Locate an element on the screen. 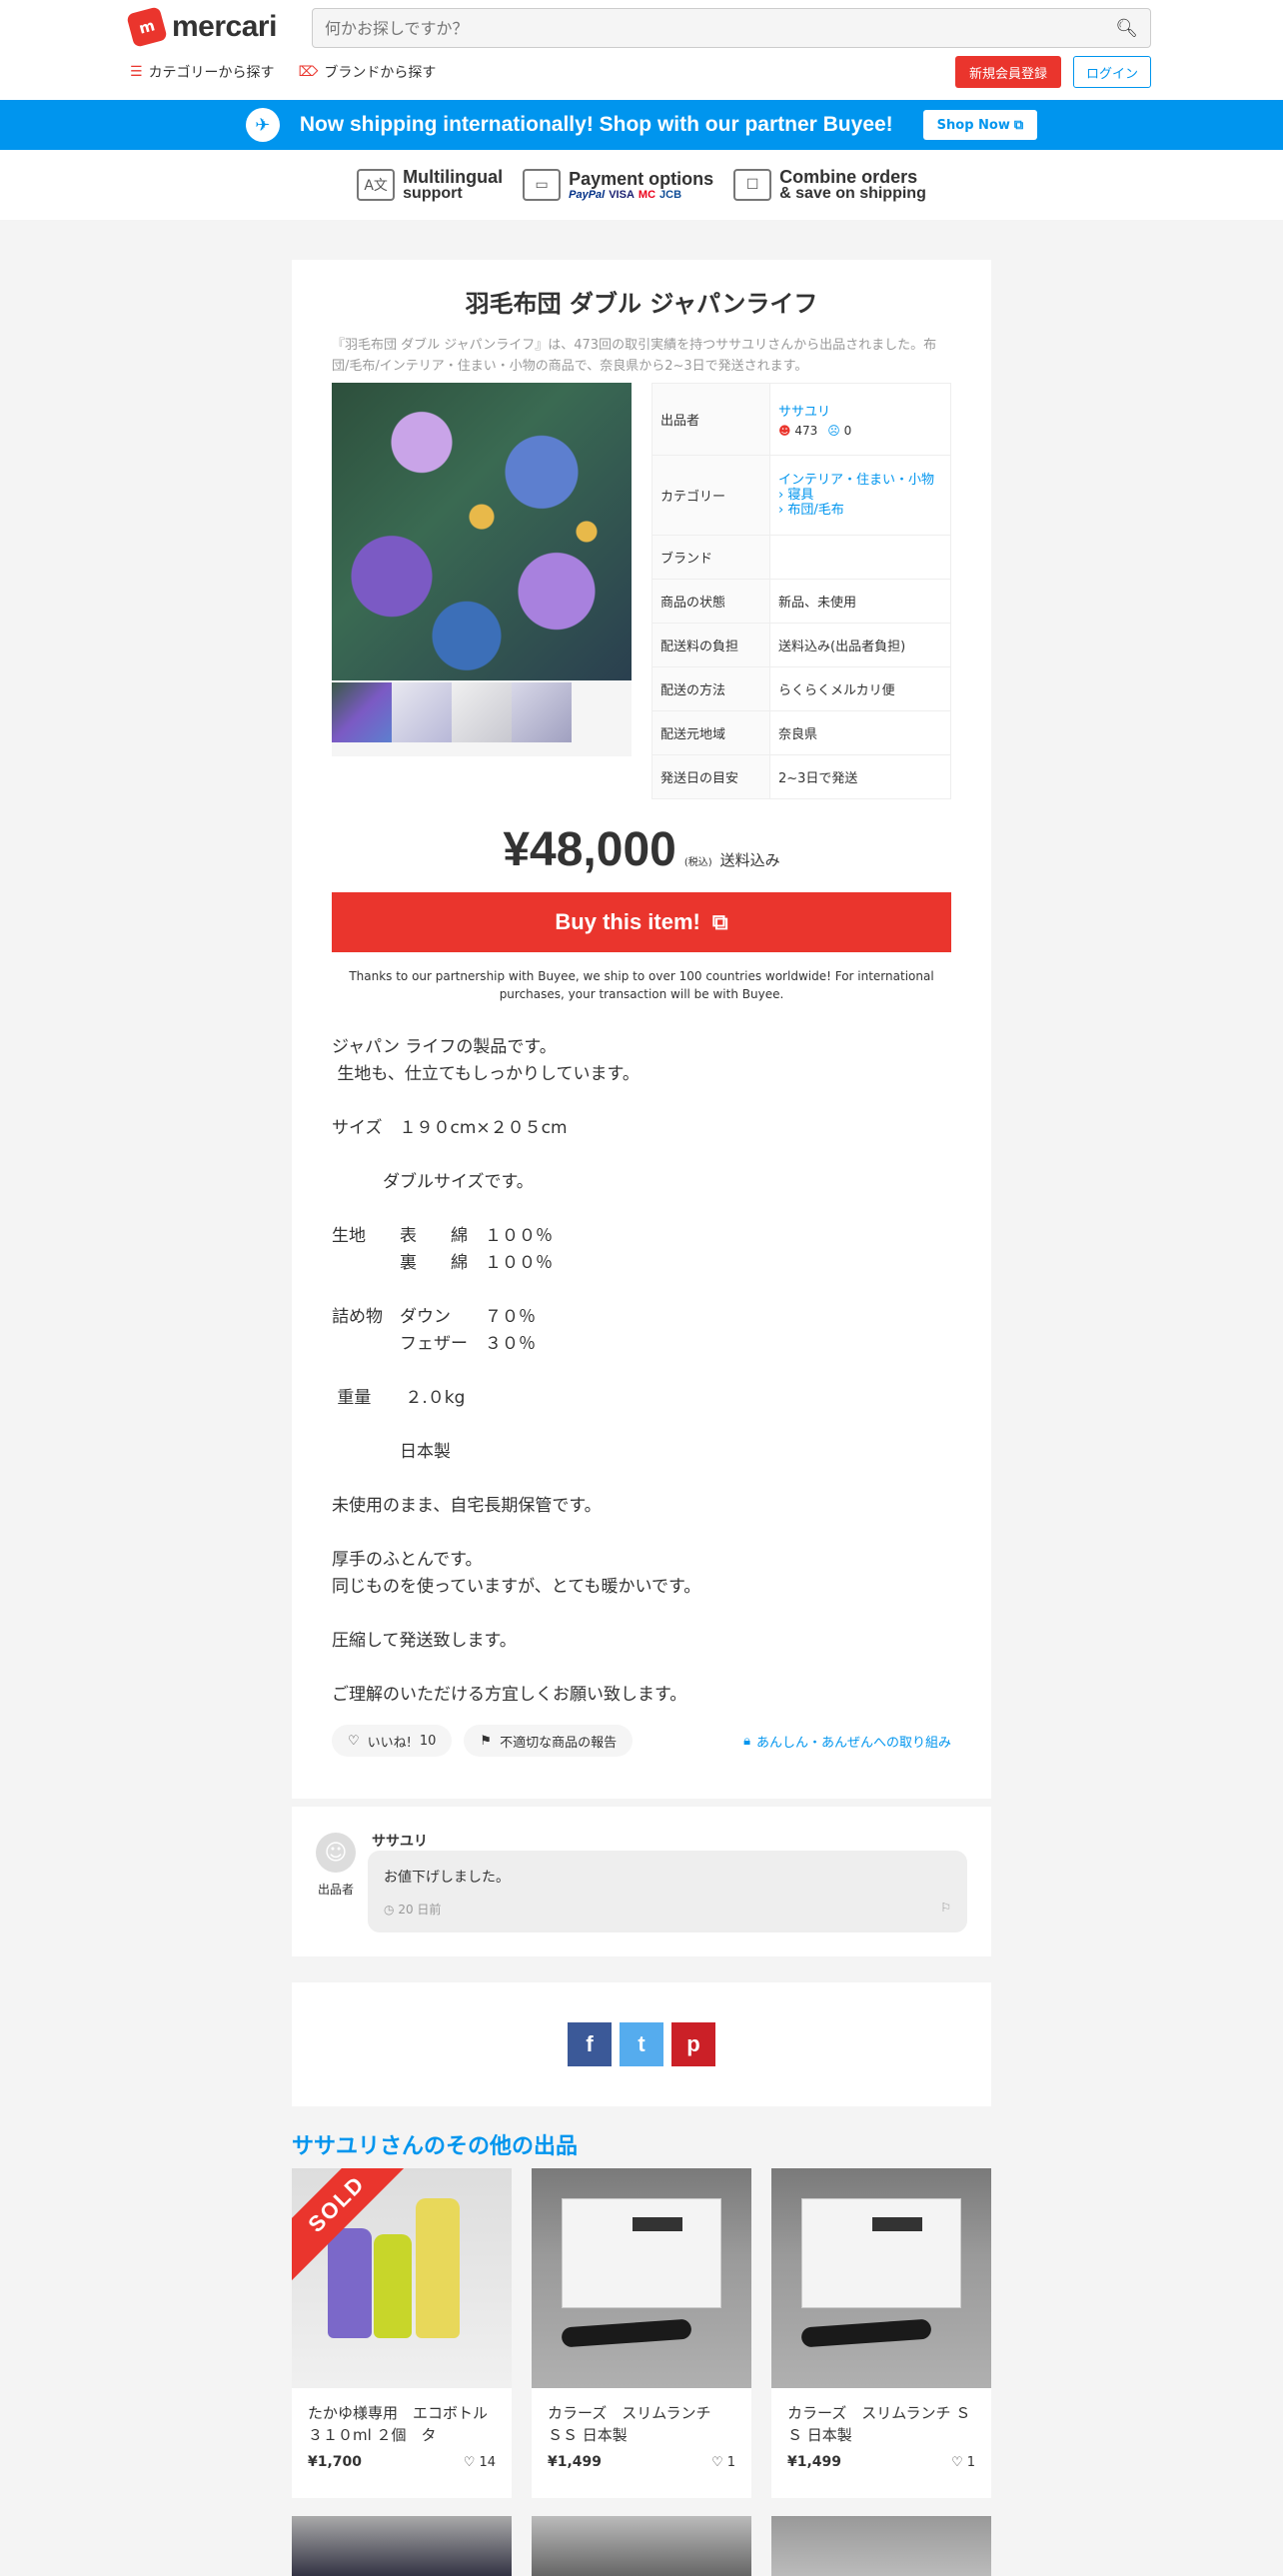 The image size is (1283, 2576). product-name: たかゆ様専用 エコボトル ３１０ml ２個 タ is located at coordinates (406, 2424).